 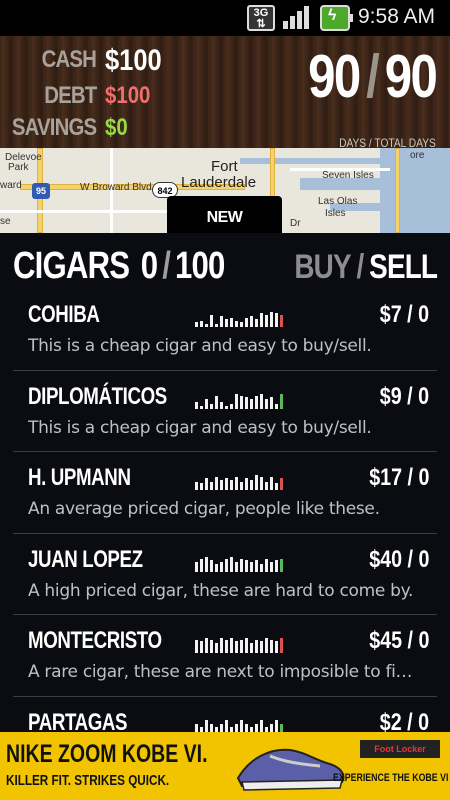 What do you see at coordinates (398, 559) in the screenshot?
I see `cigar-price: $40 / 0` at bounding box center [398, 559].